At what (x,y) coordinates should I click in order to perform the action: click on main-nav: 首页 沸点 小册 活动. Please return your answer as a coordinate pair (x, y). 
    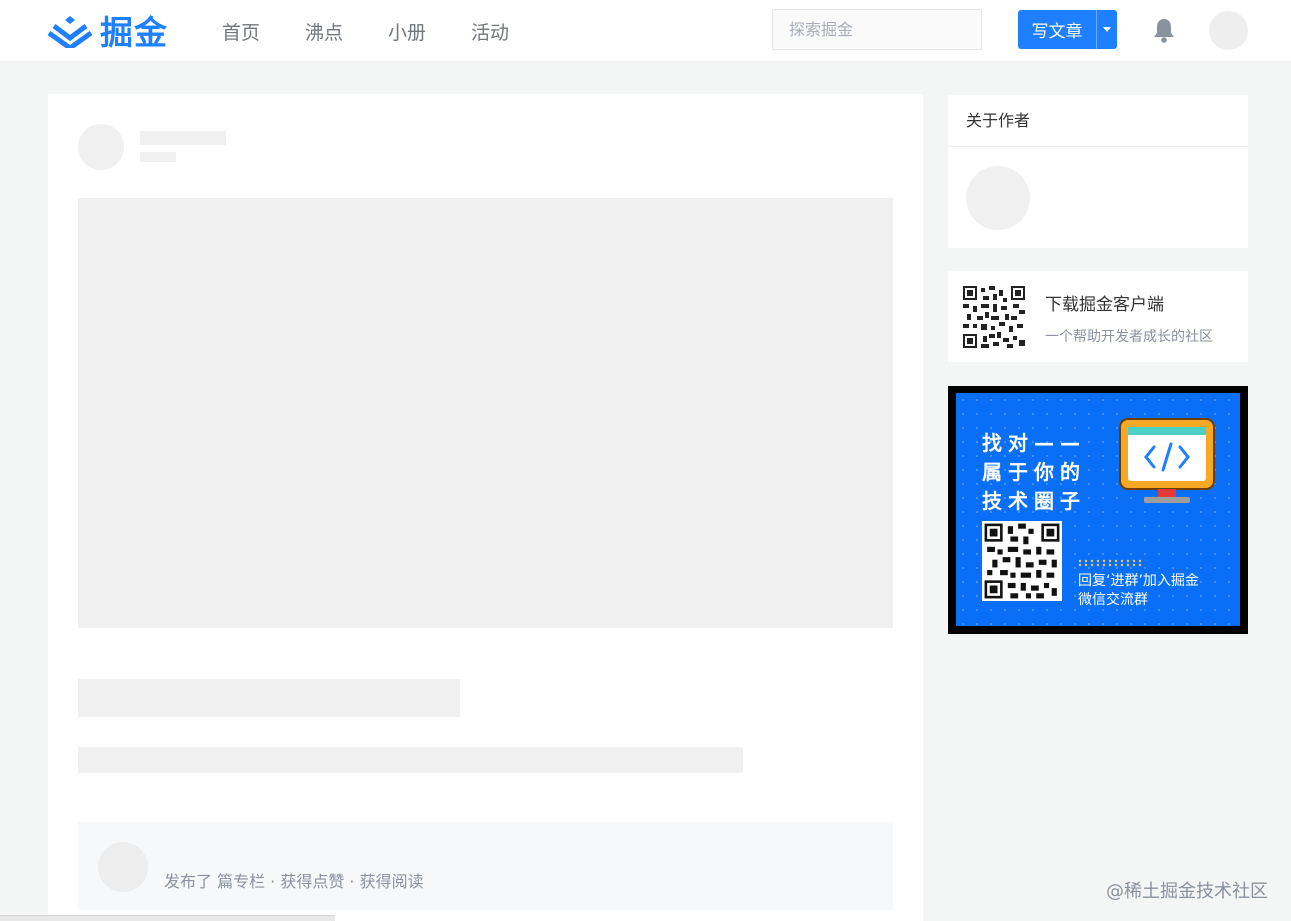
    Looking at the image, I should click on (388, 31).